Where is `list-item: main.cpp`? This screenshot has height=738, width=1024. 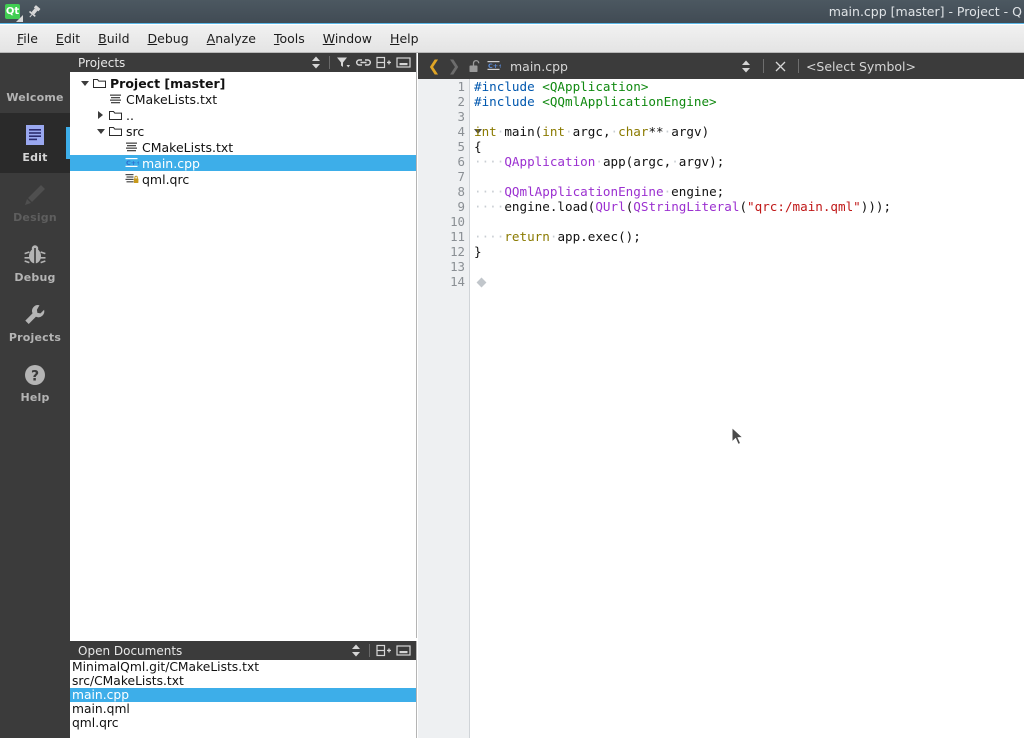 list-item: main.cpp is located at coordinates (243, 695).